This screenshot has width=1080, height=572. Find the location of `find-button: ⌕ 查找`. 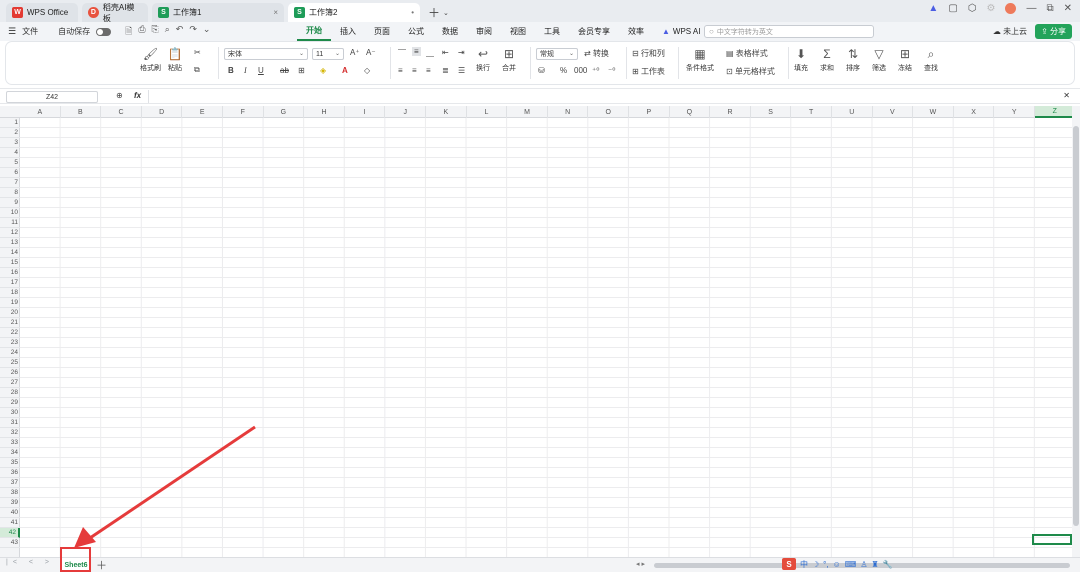

find-button: ⌕ 查找 is located at coordinates (931, 60).